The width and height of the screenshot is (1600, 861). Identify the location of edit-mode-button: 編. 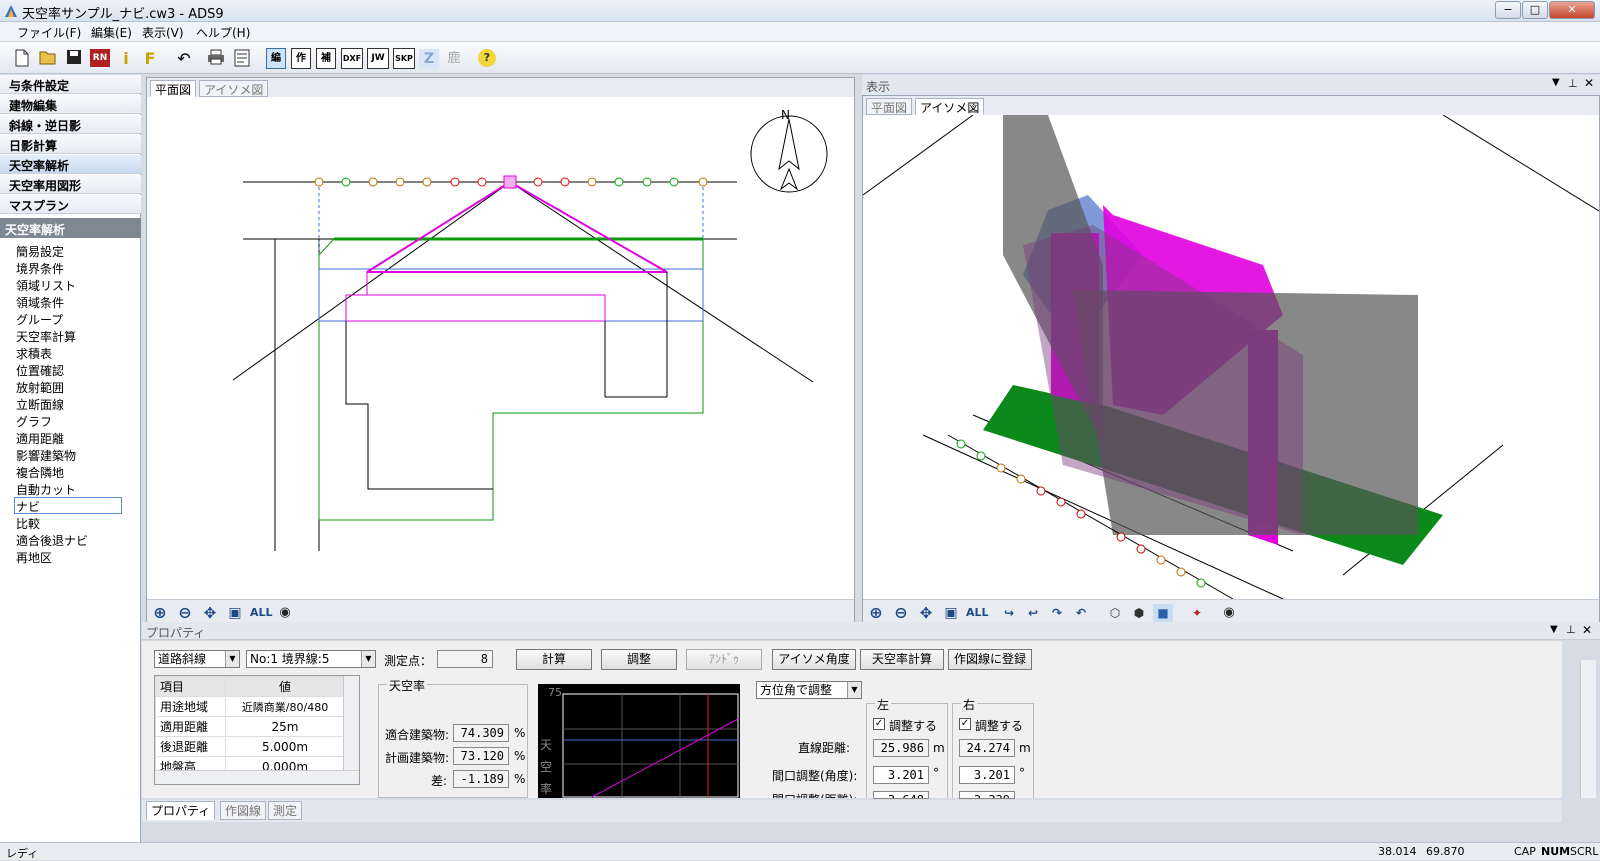
(276, 58).